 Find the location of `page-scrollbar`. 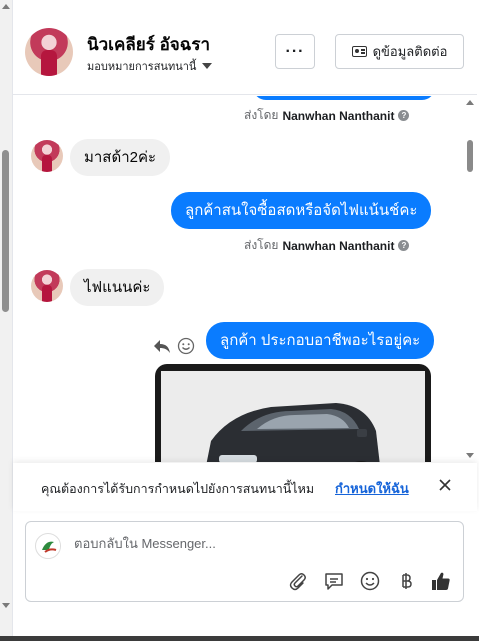

page-scrollbar is located at coordinates (6, 320).